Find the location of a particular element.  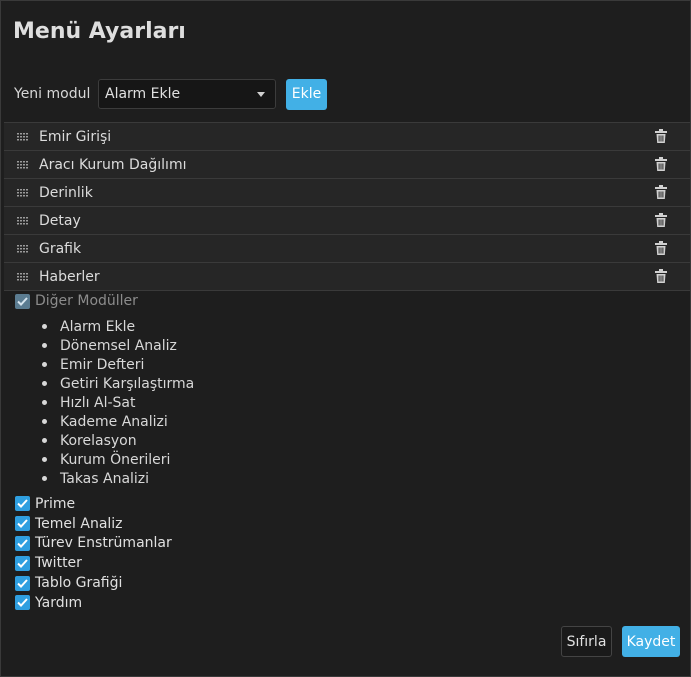

module-label: Aracı Kurum Dağılımı is located at coordinates (113, 164).